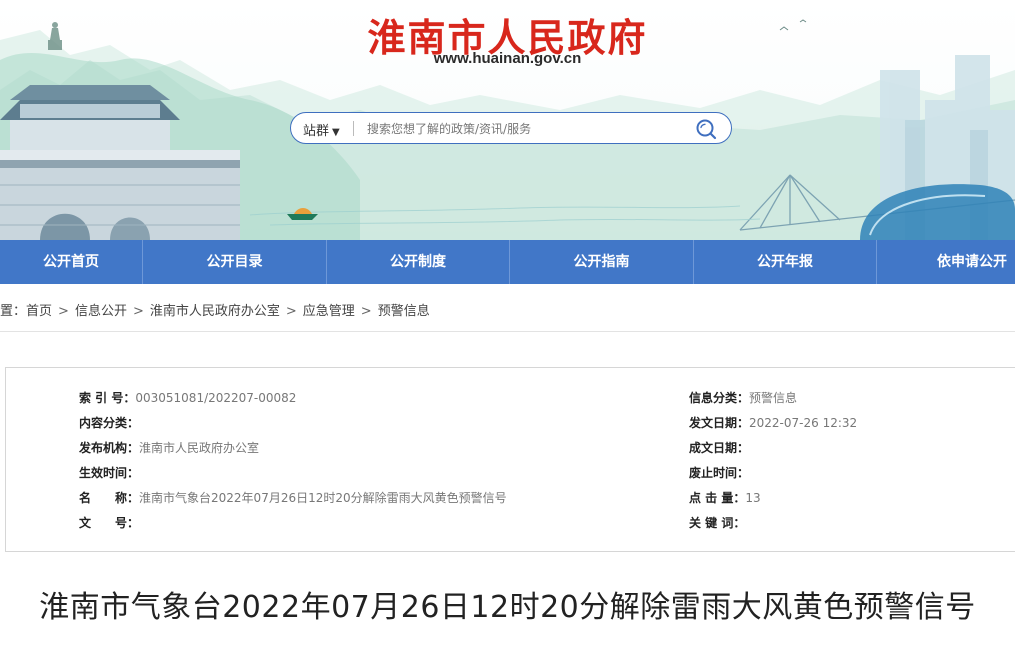 The width and height of the screenshot is (1015, 649). Describe the element at coordinates (13, 311) in the screenshot. I see `breadcrumb-prefix: 位置：` at that location.